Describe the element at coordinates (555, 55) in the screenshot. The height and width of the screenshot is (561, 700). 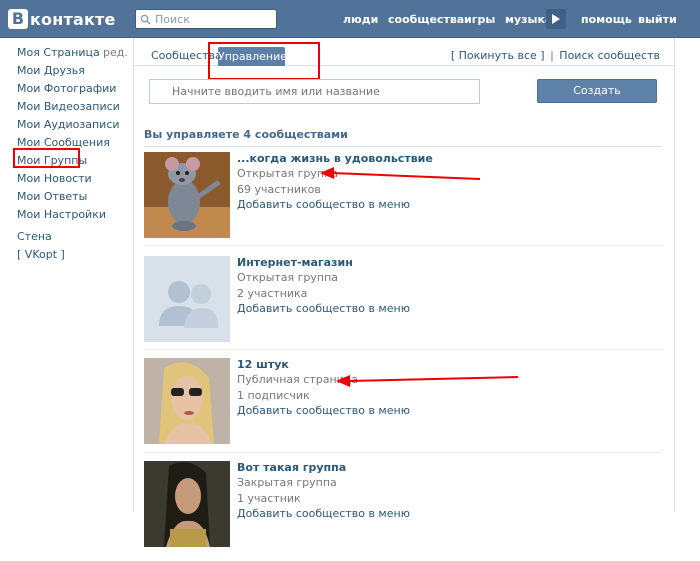
I see `tabs-right-links: [ Покинуть все ] | Поиск сообществ` at that location.